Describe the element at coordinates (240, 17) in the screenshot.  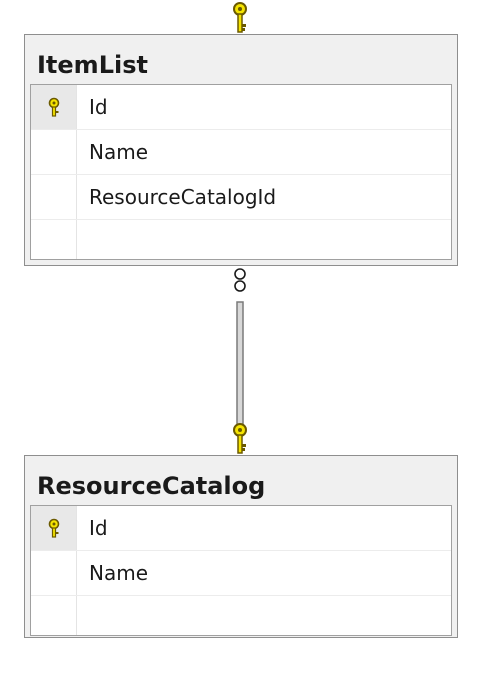
I see `top-relationship-key-icon` at that location.